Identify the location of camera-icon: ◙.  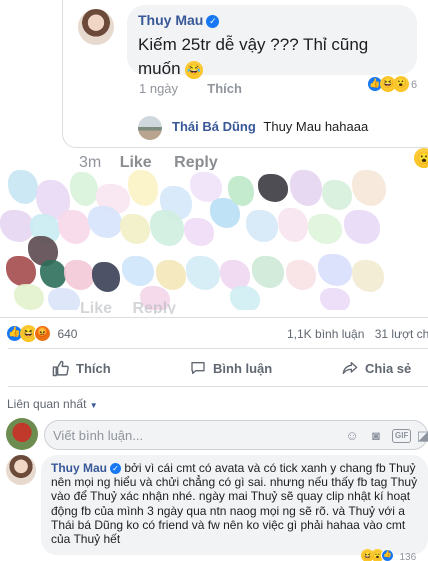
(376, 436).